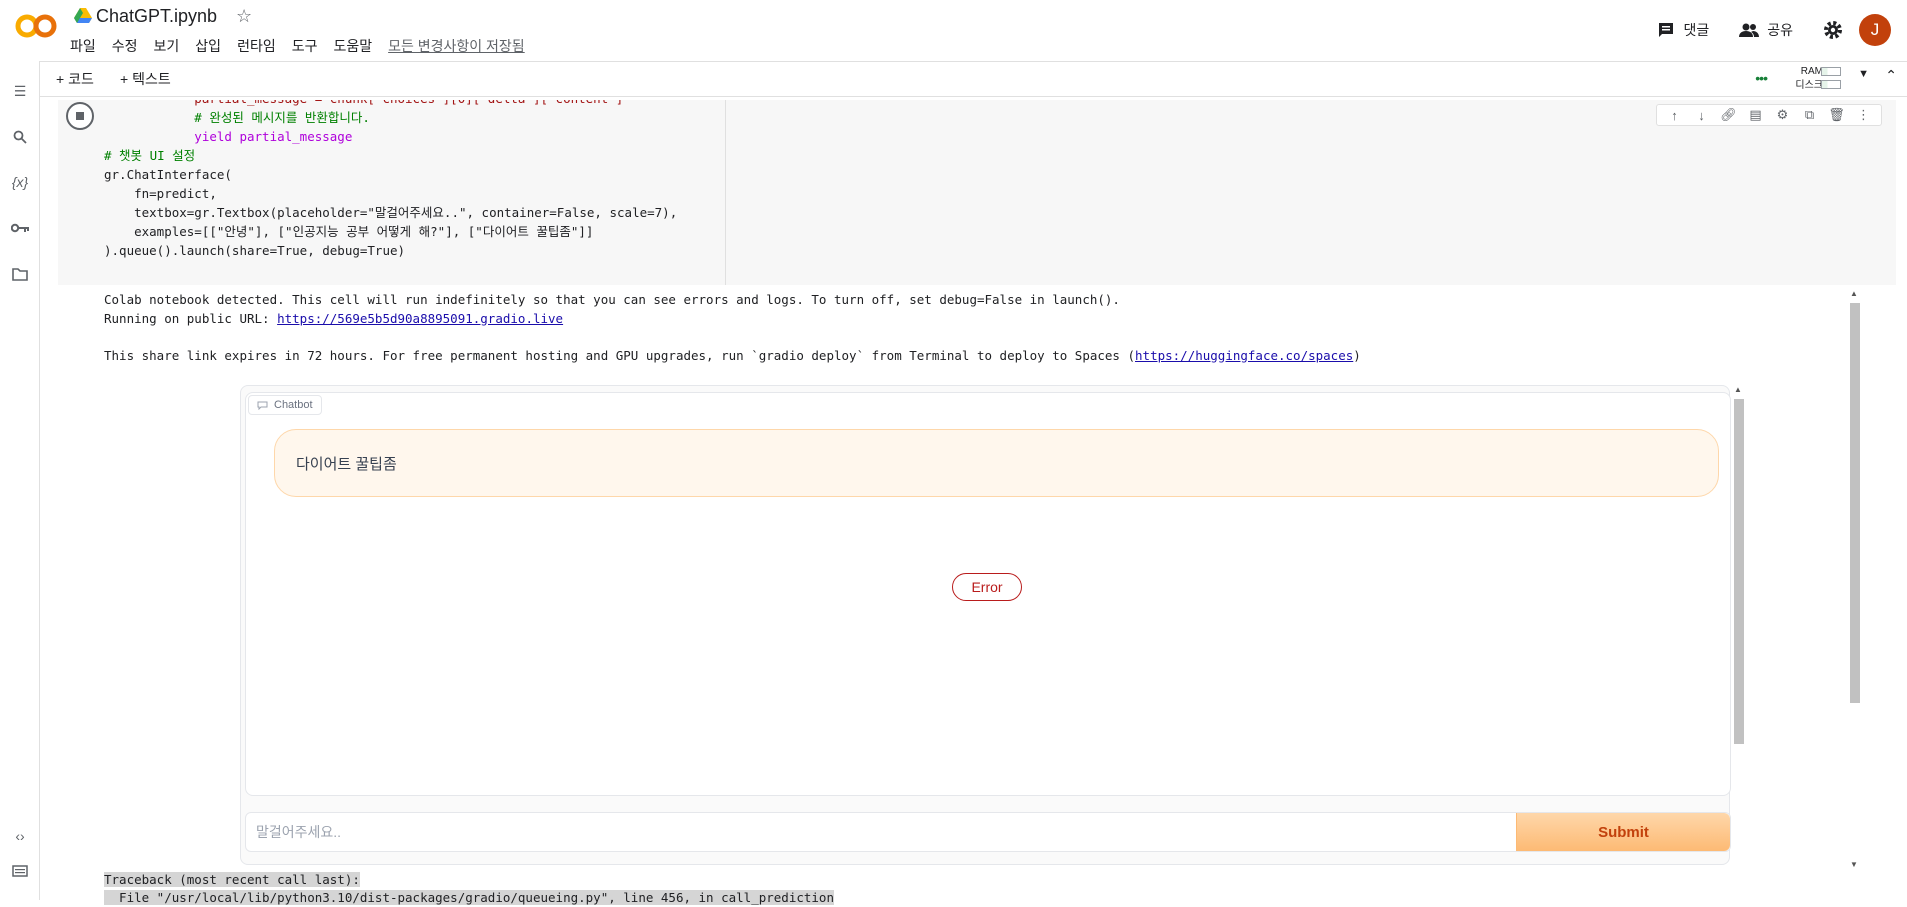  What do you see at coordinates (150, 155) in the screenshot?
I see `code-line: # 챗봇 UI 설정` at bounding box center [150, 155].